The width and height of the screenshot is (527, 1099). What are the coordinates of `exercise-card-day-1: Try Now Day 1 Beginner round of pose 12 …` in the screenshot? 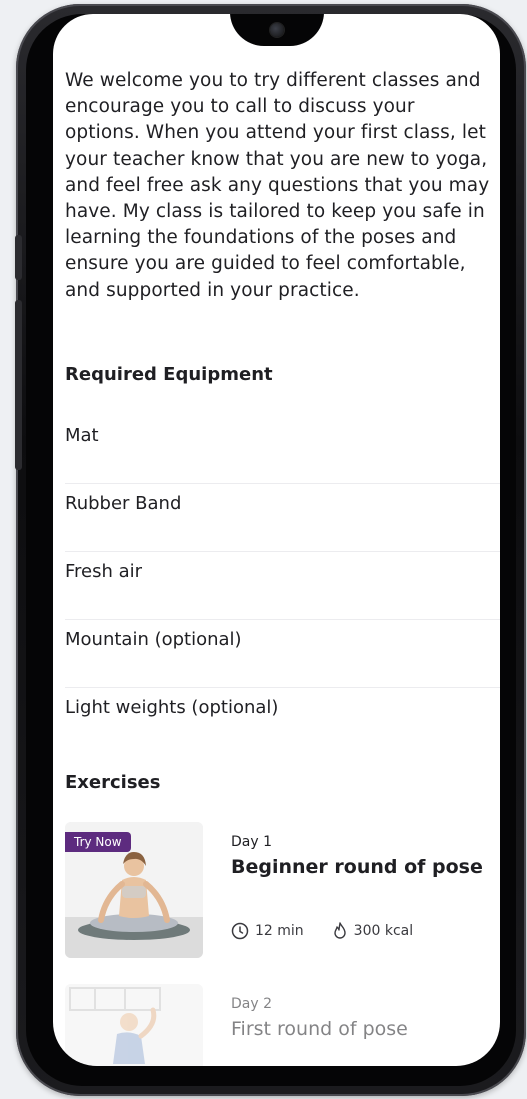 It's located at (282, 892).